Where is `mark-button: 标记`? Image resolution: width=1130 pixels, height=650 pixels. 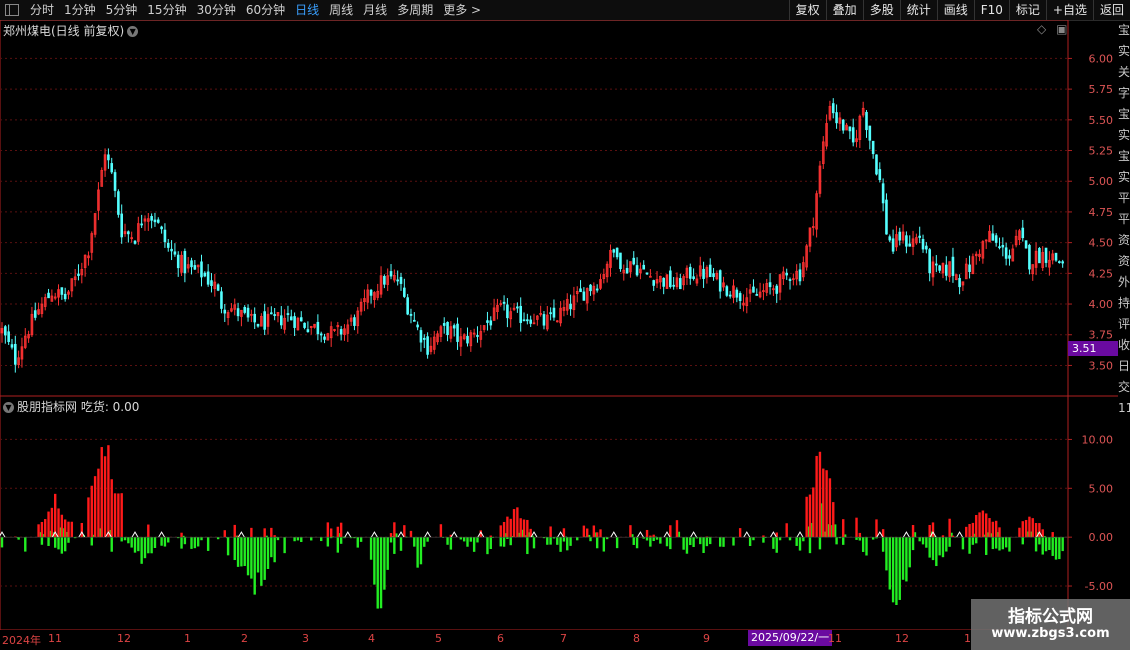
mark-button: 标记 is located at coordinates (1027, 10).